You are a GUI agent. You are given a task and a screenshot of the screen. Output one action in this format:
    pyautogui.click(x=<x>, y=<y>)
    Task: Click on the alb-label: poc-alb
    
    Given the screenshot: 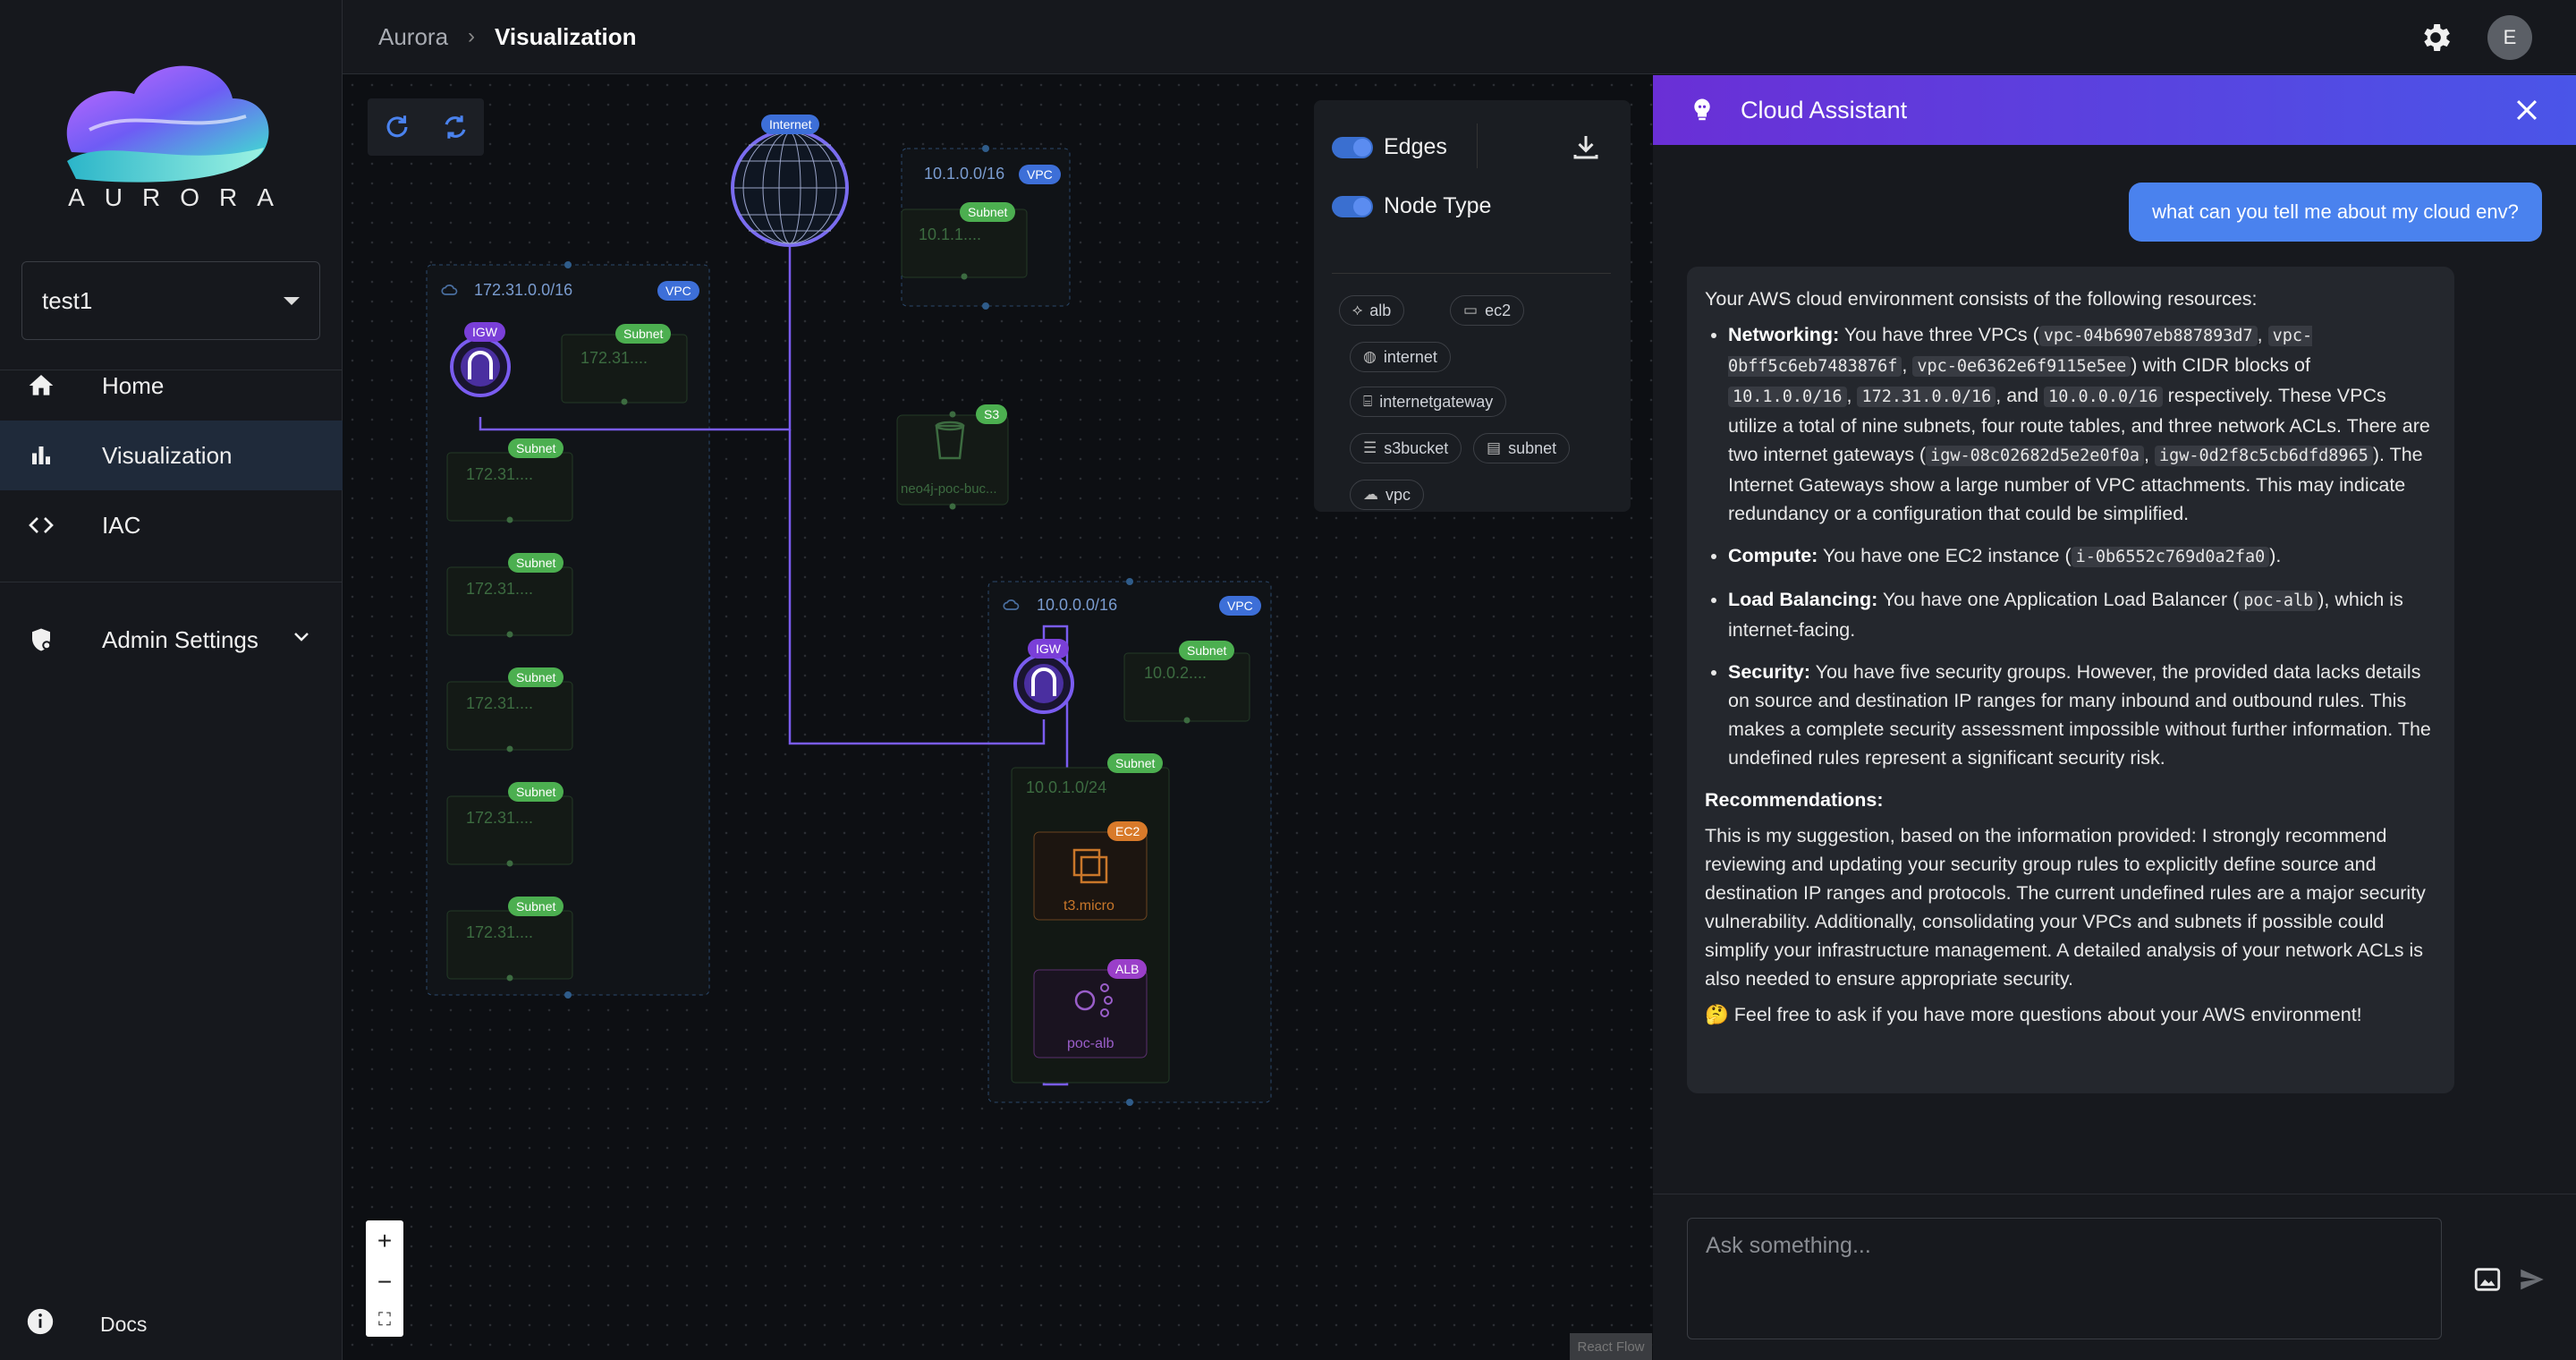 What is the action you would take?
    pyautogui.click(x=1090, y=1043)
    